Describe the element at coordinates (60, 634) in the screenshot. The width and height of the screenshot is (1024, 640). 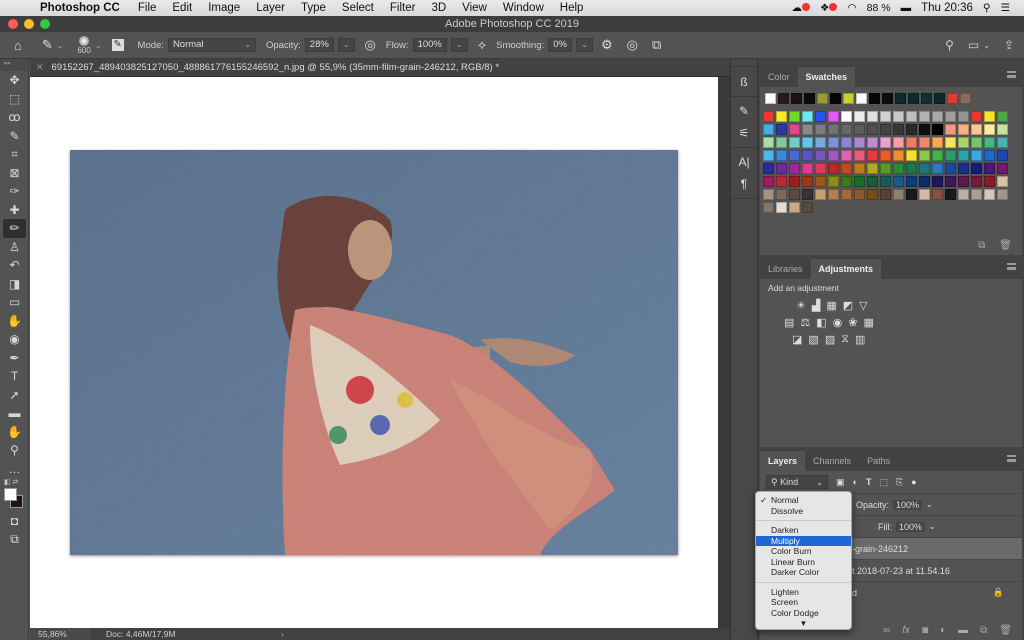
I see `zoom-level: 55,86%` at that location.